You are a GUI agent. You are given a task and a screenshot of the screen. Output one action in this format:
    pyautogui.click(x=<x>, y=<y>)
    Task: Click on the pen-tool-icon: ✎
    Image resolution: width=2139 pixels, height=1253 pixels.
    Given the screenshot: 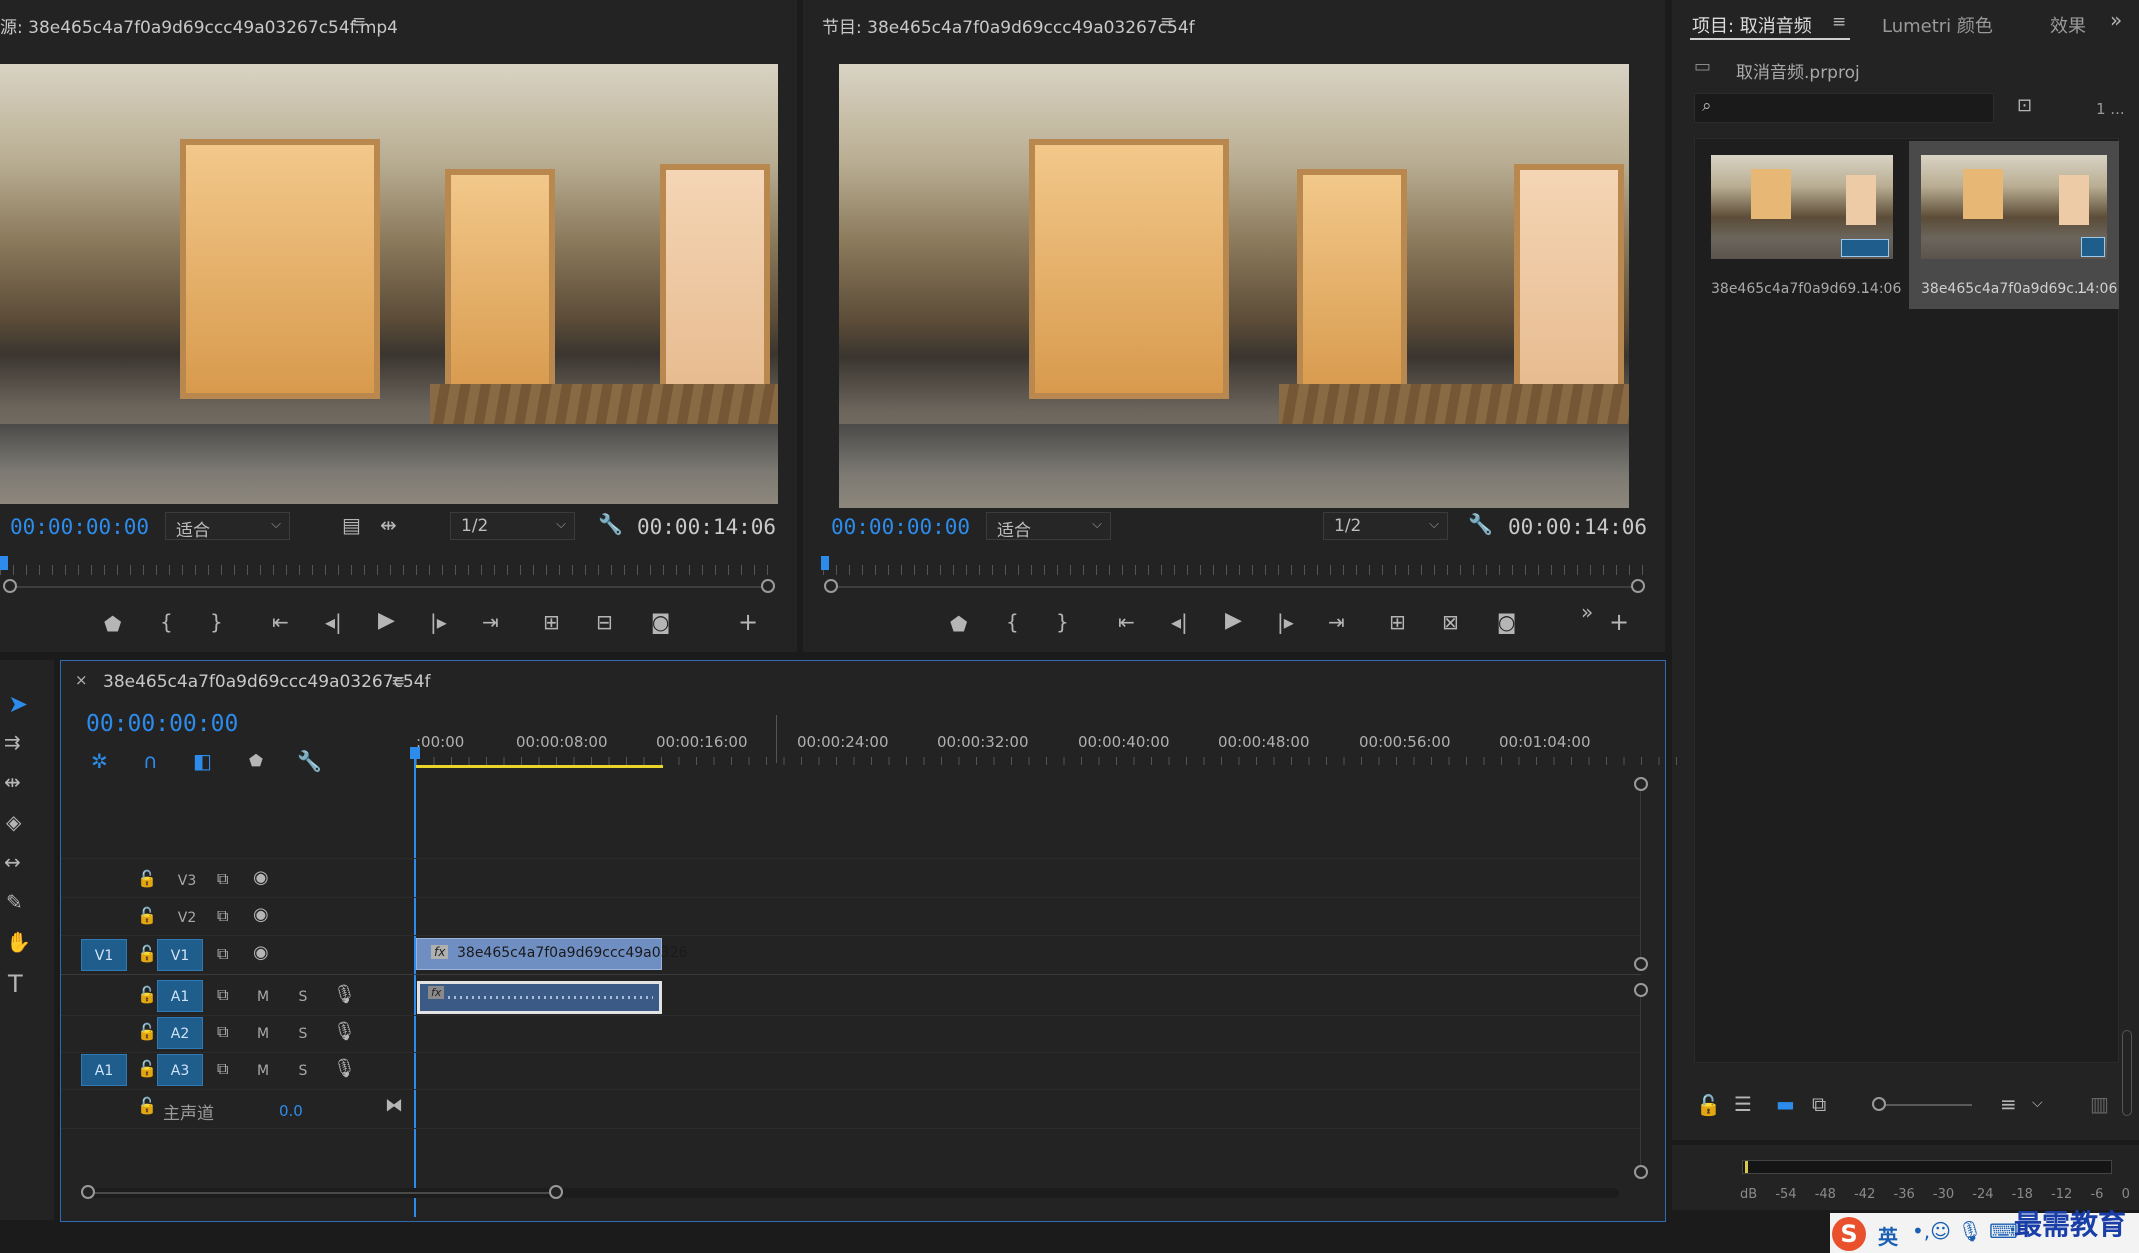 What is the action you would take?
    pyautogui.click(x=14, y=902)
    